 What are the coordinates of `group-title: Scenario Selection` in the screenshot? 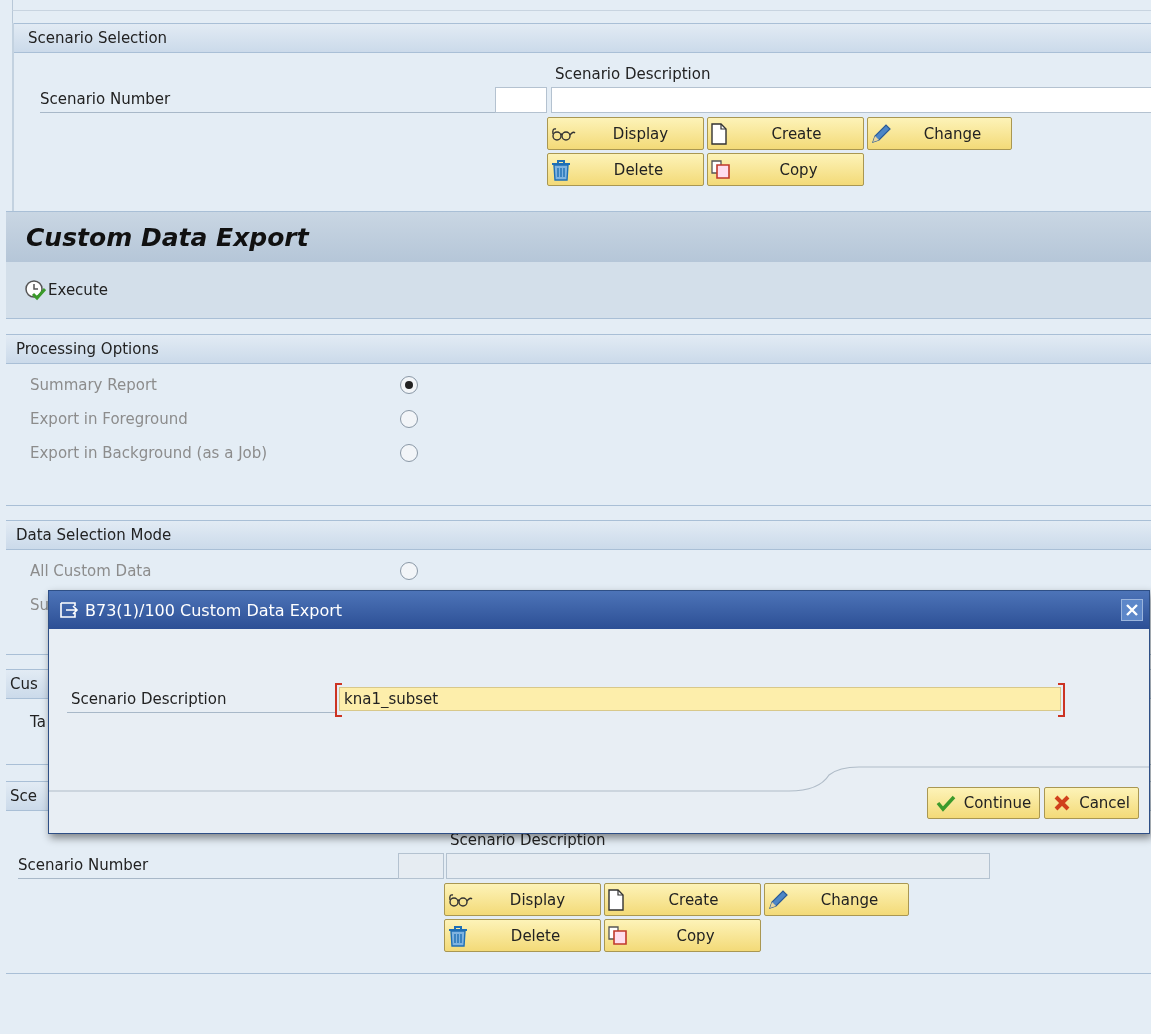 It's located at (98, 38).